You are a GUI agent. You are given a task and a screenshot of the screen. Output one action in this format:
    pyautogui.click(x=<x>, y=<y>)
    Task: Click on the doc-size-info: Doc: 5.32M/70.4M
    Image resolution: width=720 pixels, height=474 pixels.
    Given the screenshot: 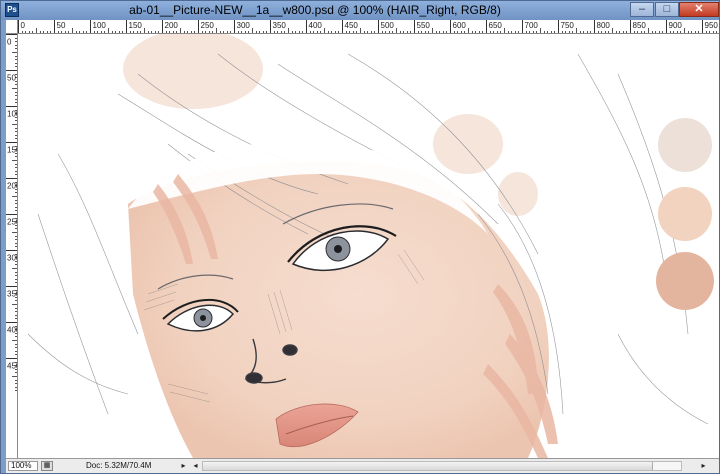 What is the action you would take?
    pyautogui.click(x=121, y=466)
    